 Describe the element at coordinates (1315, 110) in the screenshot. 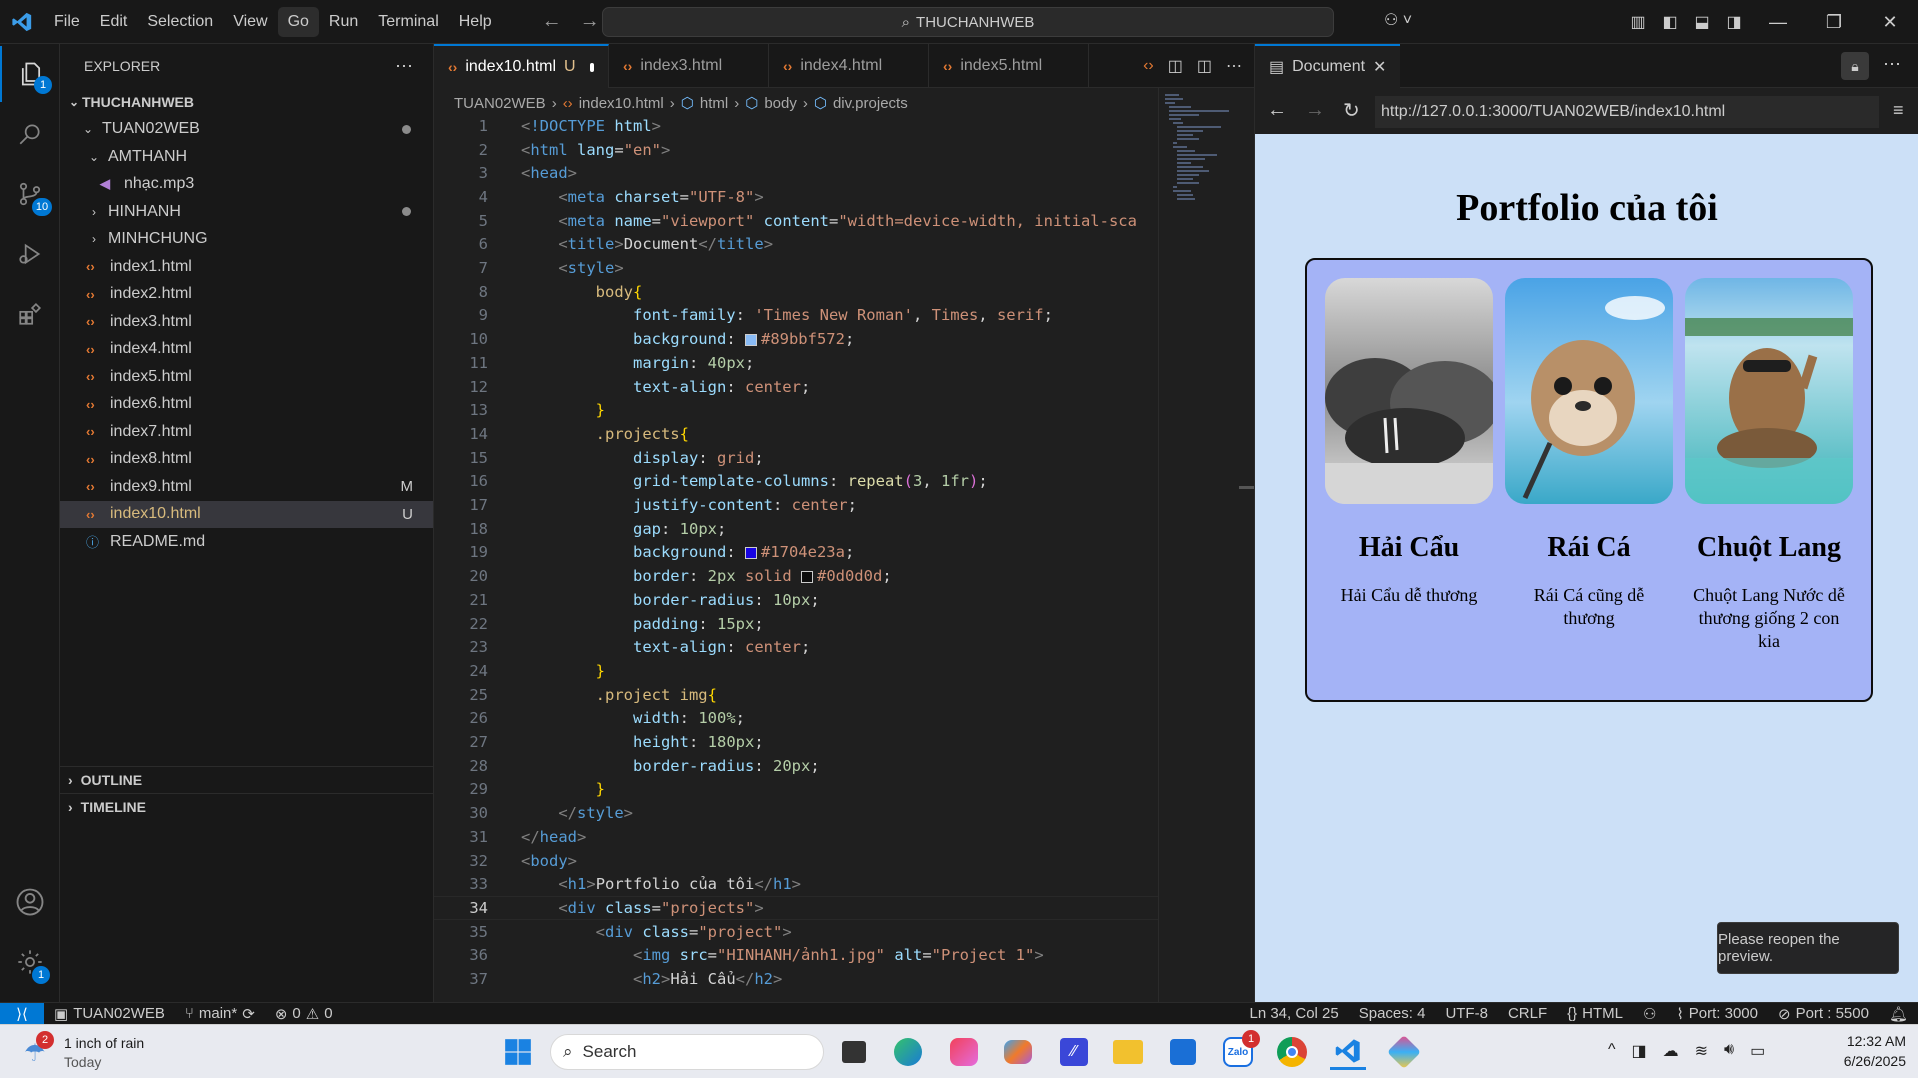

I see `forward-arrow-icon: →` at that location.